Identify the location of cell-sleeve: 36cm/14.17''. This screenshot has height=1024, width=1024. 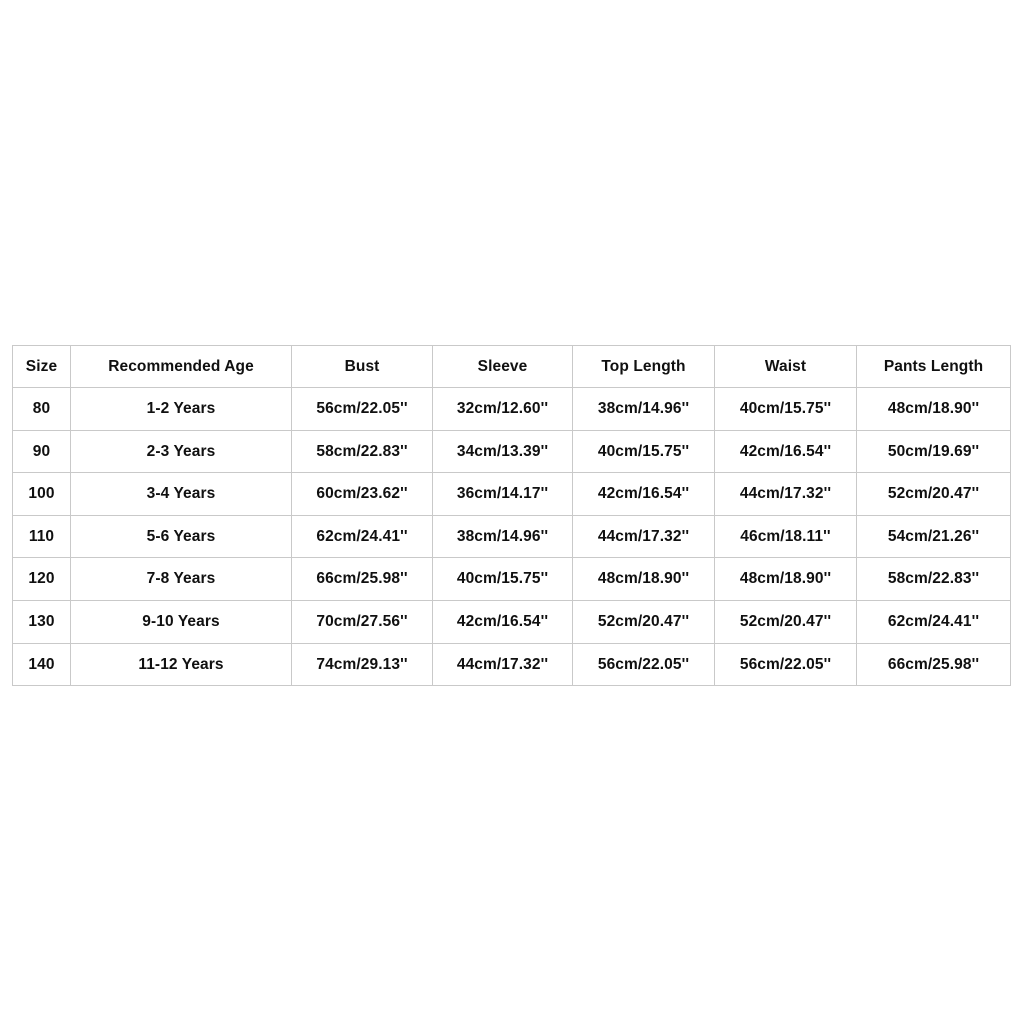
(502, 494).